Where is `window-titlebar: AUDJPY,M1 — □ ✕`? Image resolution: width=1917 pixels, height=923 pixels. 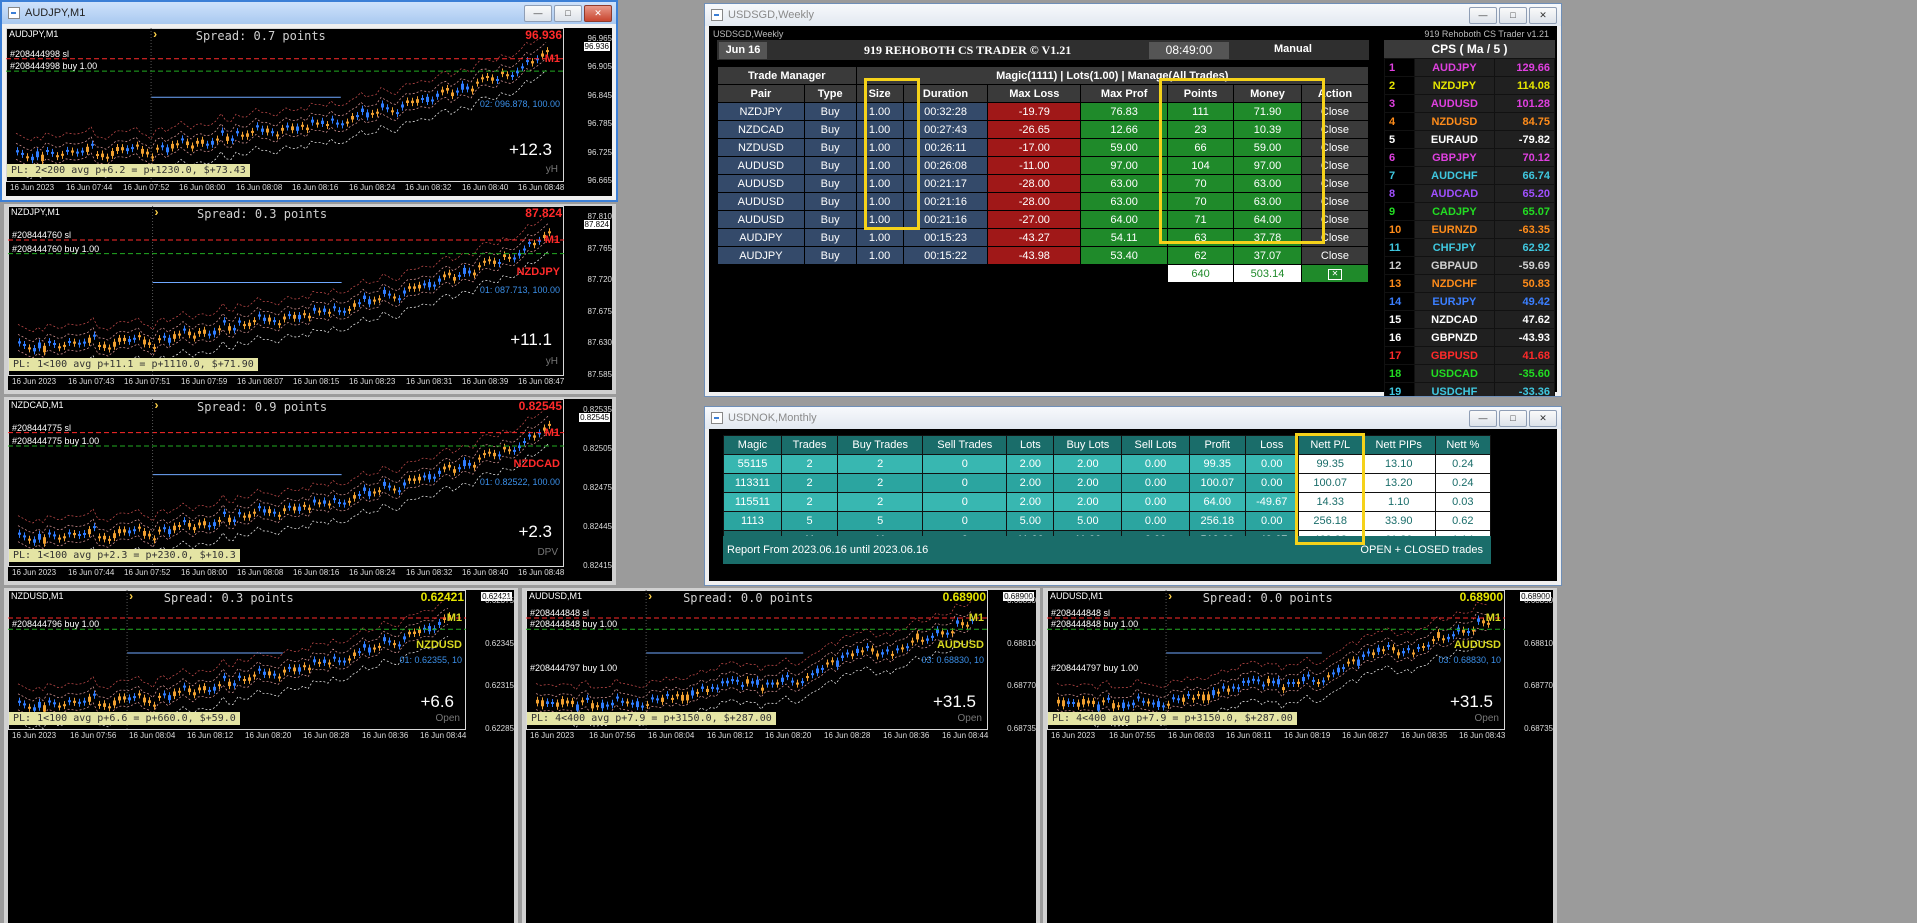 window-titlebar: AUDJPY,M1 — □ ✕ is located at coordinates (309, 13).